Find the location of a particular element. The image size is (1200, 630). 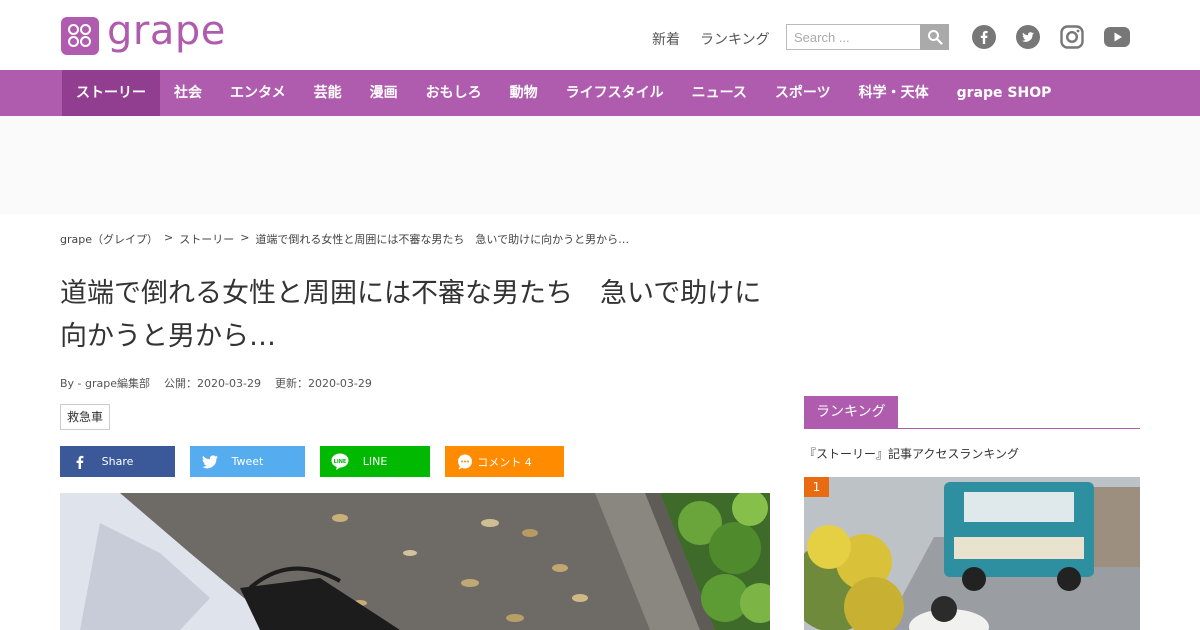

search-input is located at coordinates (853, 37).